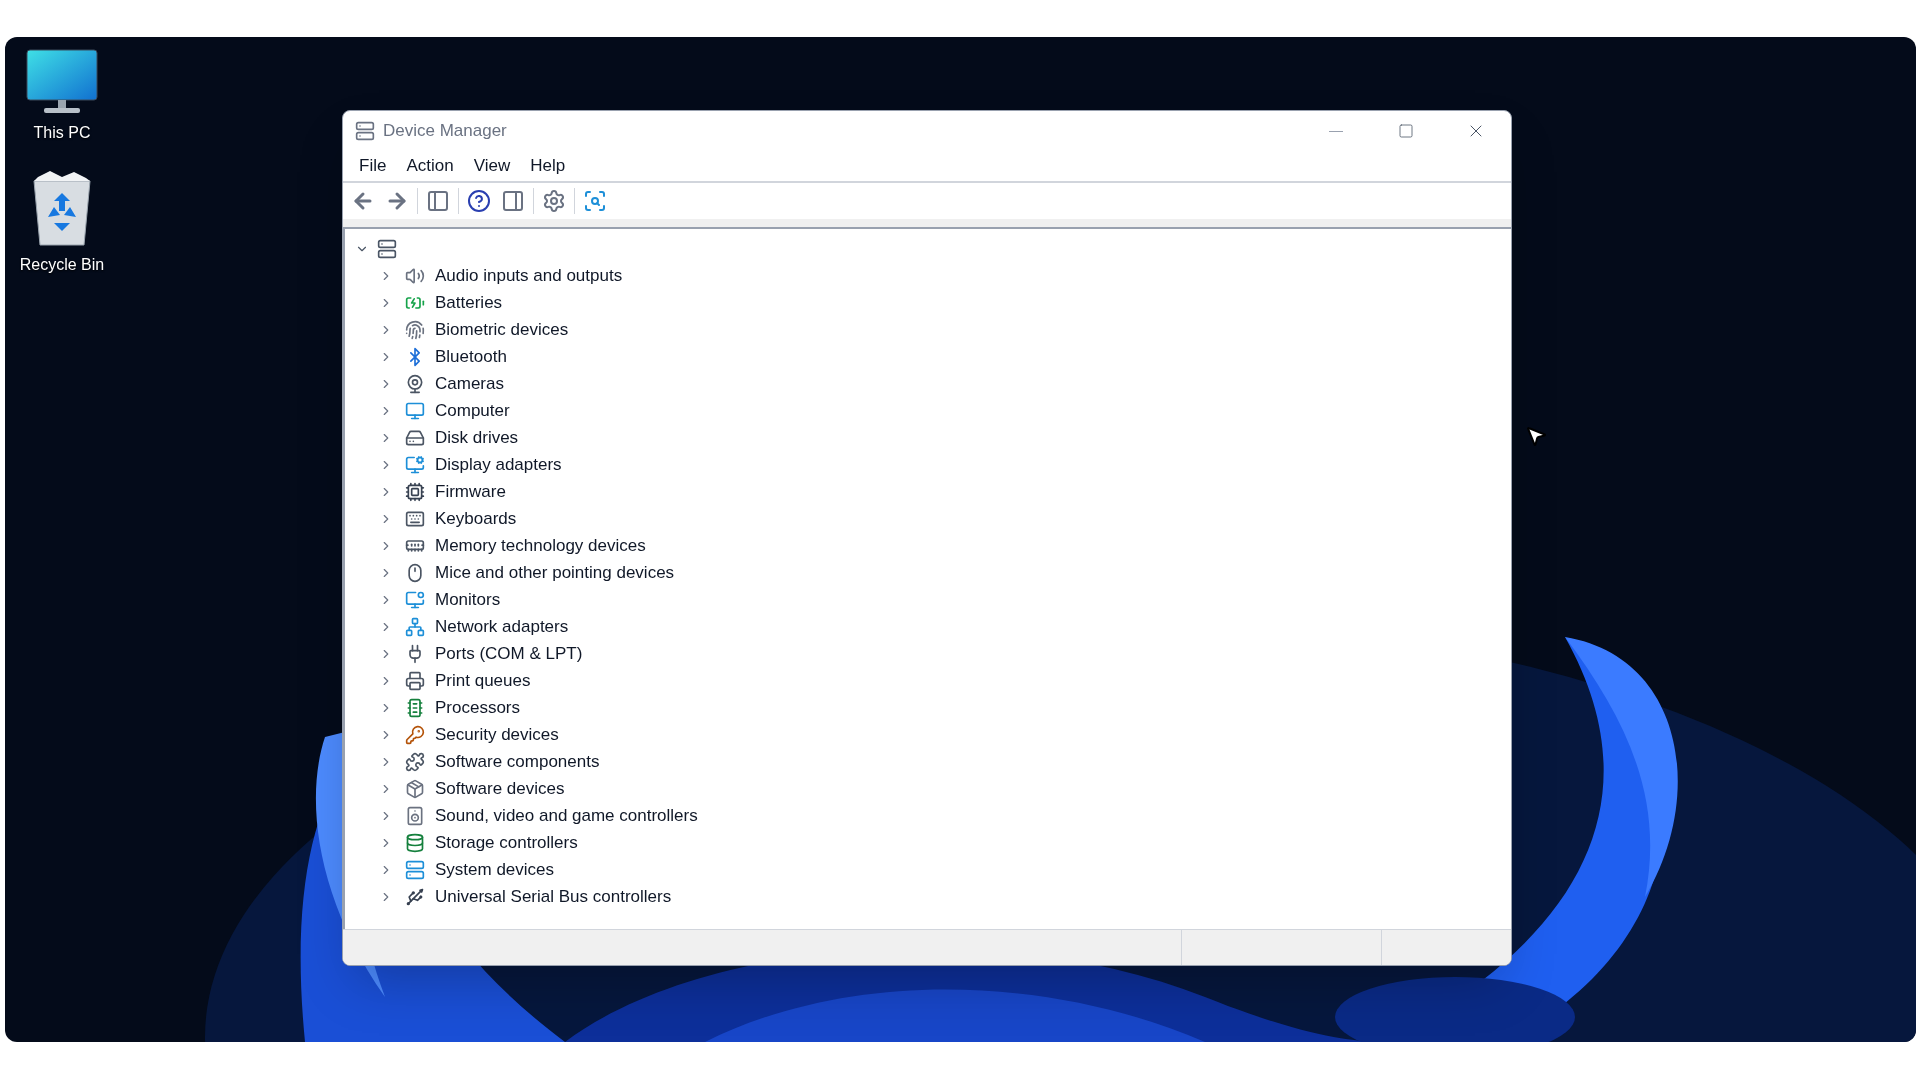  I want to click on help-icon, so click(479, 201).